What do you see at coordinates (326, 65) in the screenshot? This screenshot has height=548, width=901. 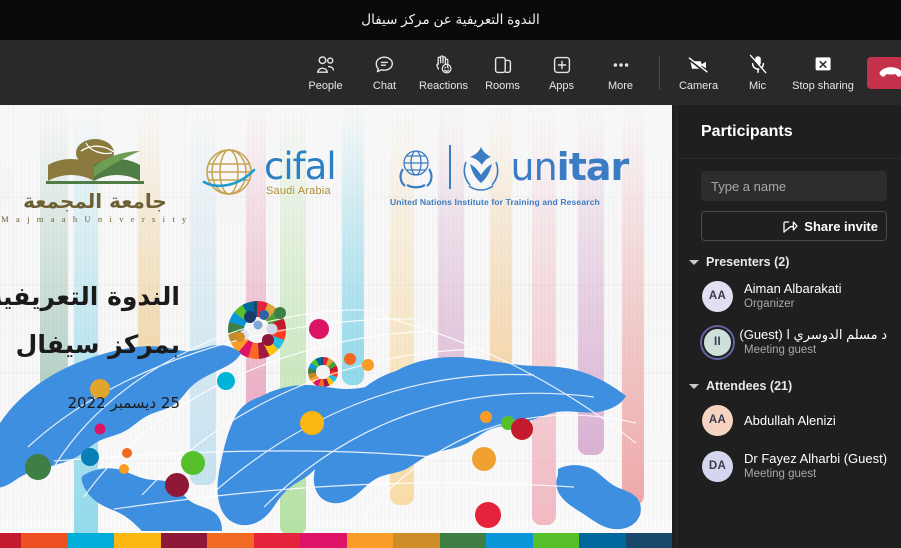 I see `people-icon` at bounding box center [326, 65].